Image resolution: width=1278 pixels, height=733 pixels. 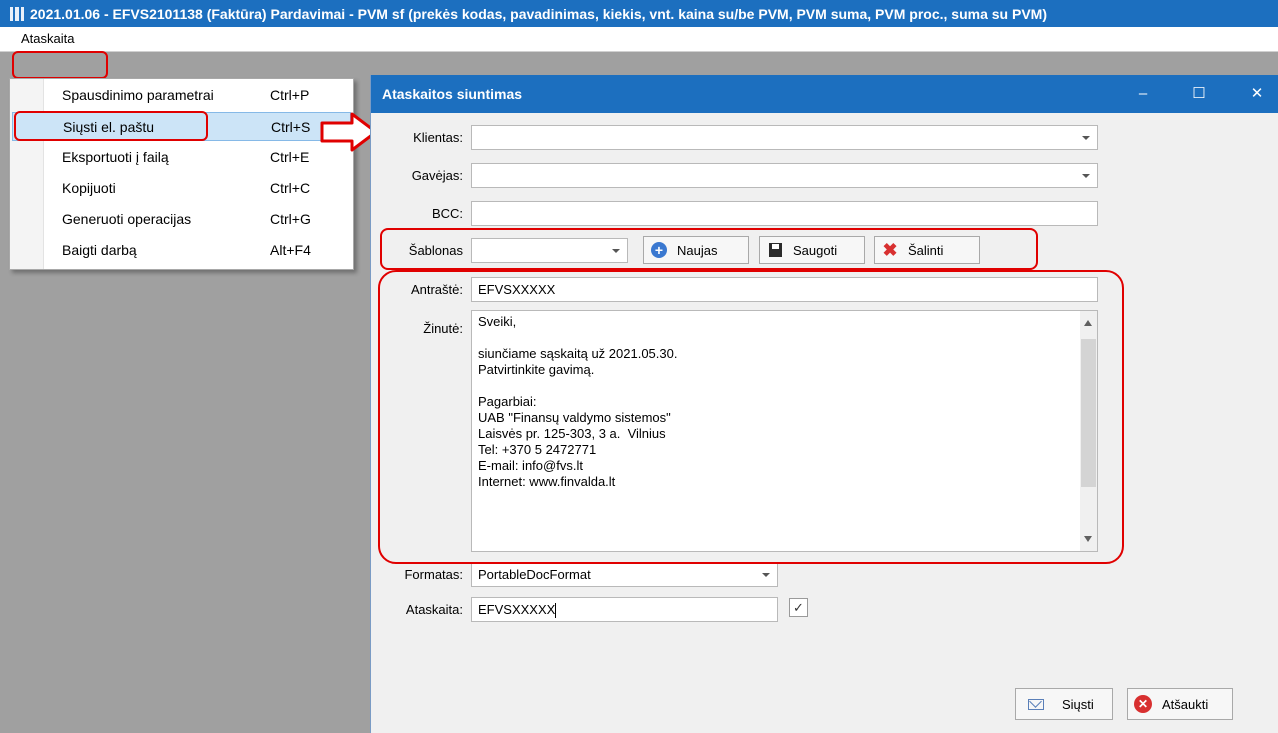 What do you see at coordinates (438, 137) in the screenshot?
I see `klientas-label: Klientas:` at bounding box center [438, 137].